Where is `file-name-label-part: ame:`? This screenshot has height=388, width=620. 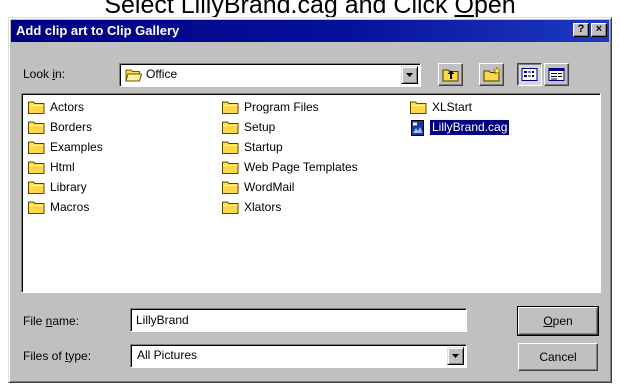
file-name-label-part: ame: is located at coordinates (66, 321).